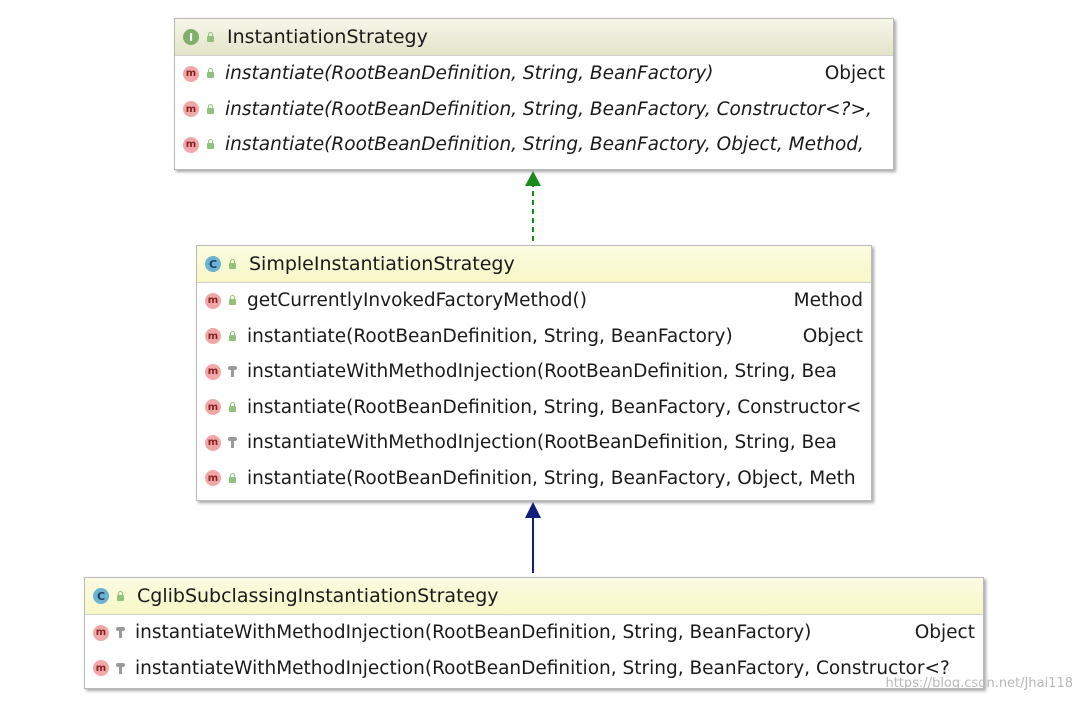  I want to click on implements-arrow, so click(533, 206).